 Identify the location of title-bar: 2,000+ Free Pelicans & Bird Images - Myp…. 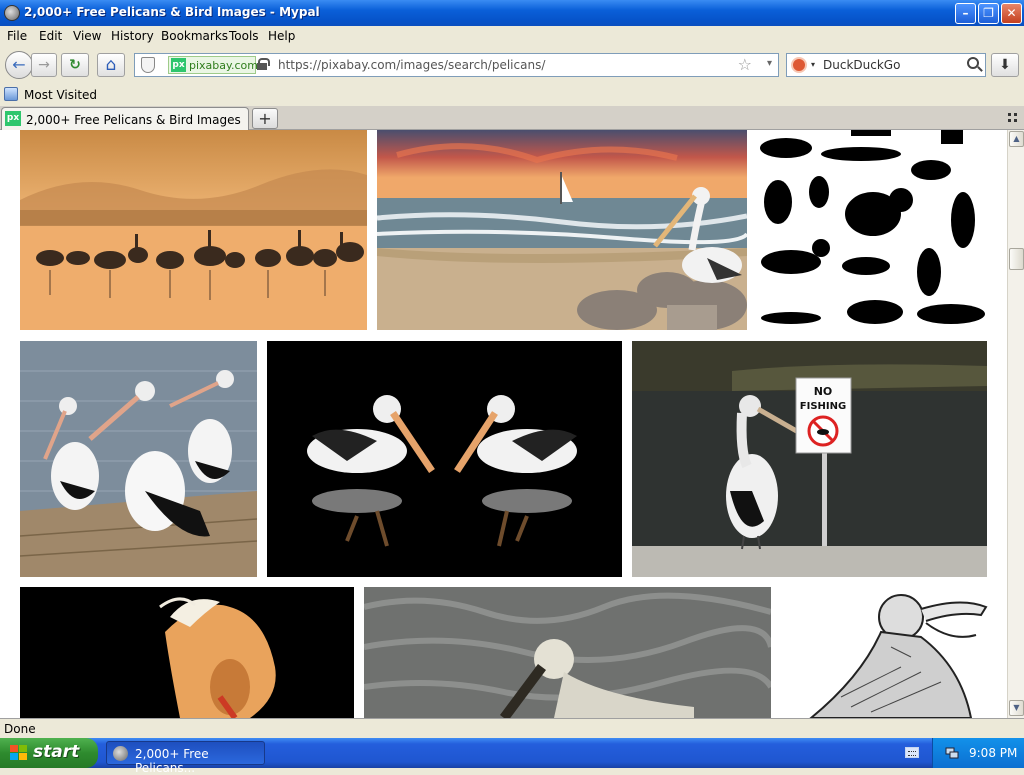
(512, 13).